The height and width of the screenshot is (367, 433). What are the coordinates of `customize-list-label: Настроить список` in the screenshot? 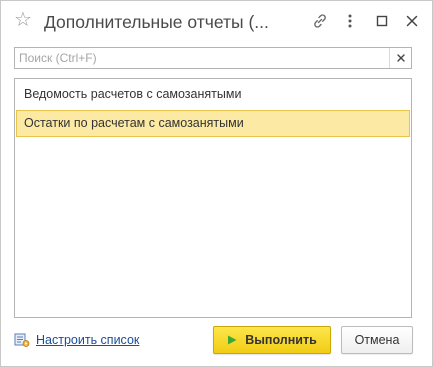 It's located at (88, 340).